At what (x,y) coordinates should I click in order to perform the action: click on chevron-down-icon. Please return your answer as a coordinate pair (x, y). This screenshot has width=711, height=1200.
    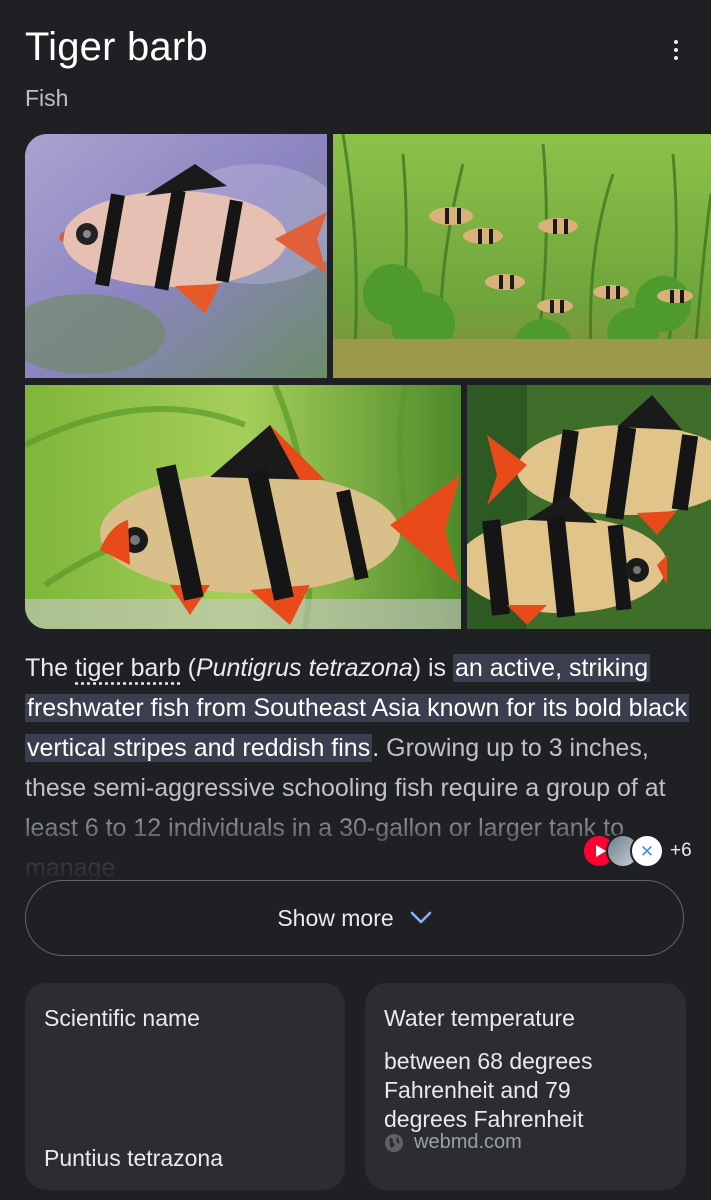
    Looking at the image, I should click on (420, 917).